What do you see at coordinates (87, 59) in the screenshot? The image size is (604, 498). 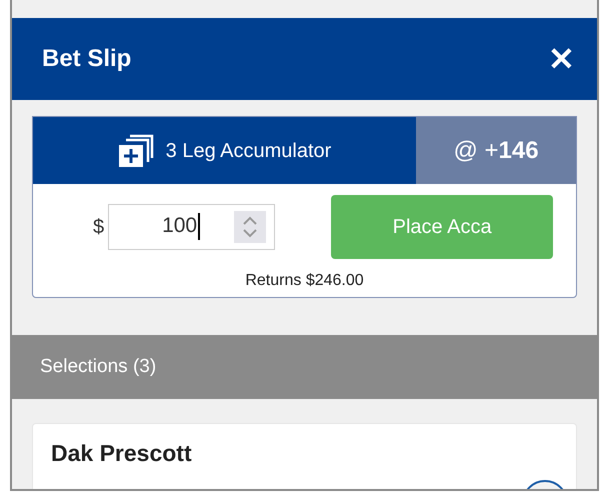 I see `panel-title: Bet Slip` at bounding box center [87, 59].